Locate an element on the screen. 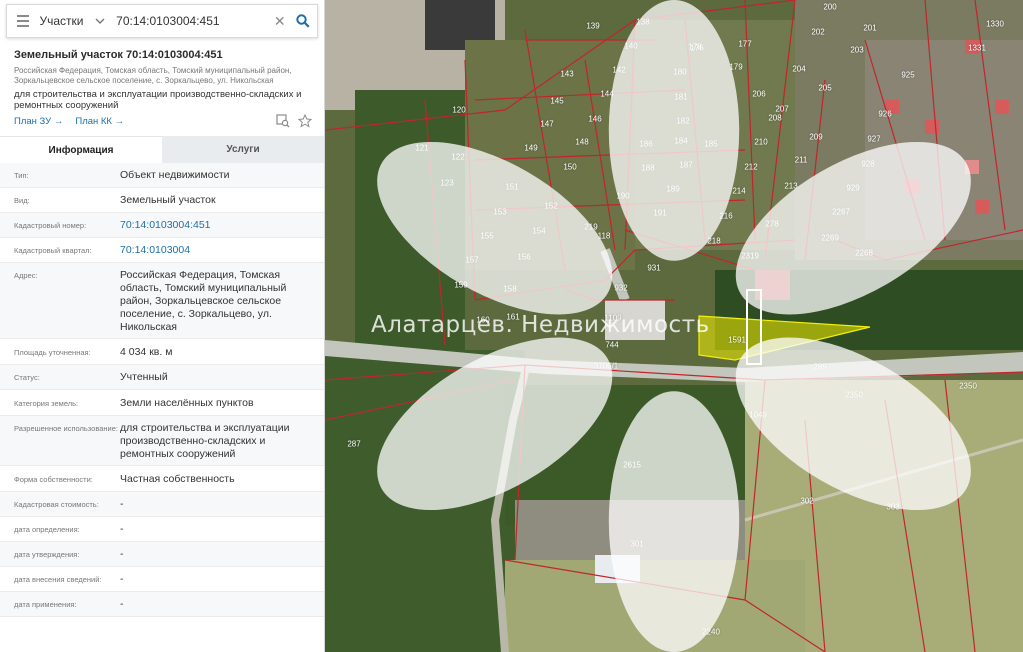 The height and width of the screenshot is (652, 1023). cadastral-quarter-link: 70:14:0103004 is located at coordinates (219, 250).